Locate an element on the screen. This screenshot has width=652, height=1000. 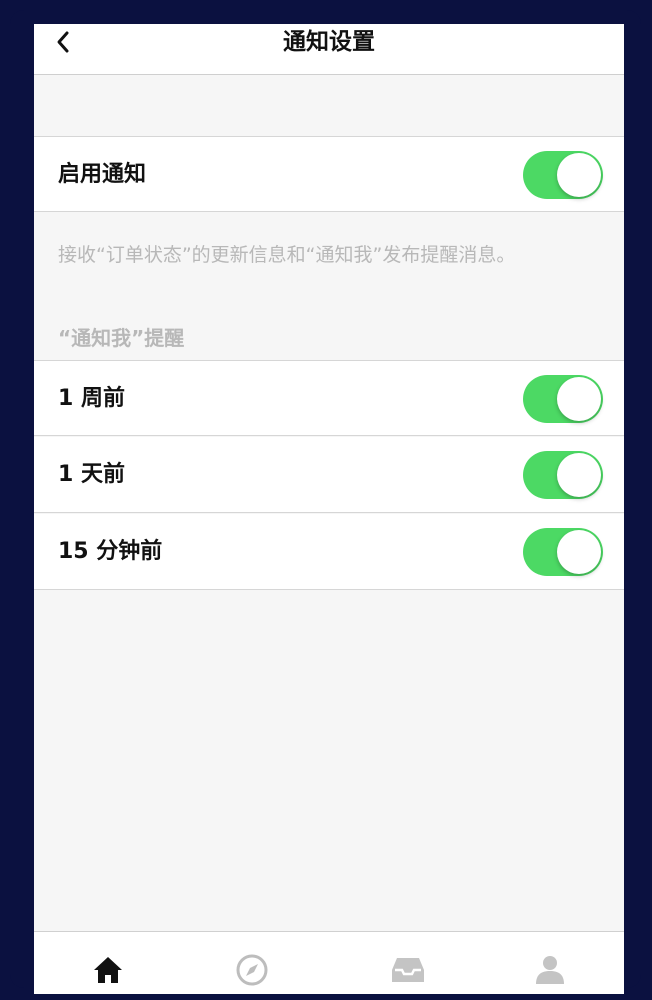
reminder-row-1-week: 1 周前 is located at coordinates (329, 398).